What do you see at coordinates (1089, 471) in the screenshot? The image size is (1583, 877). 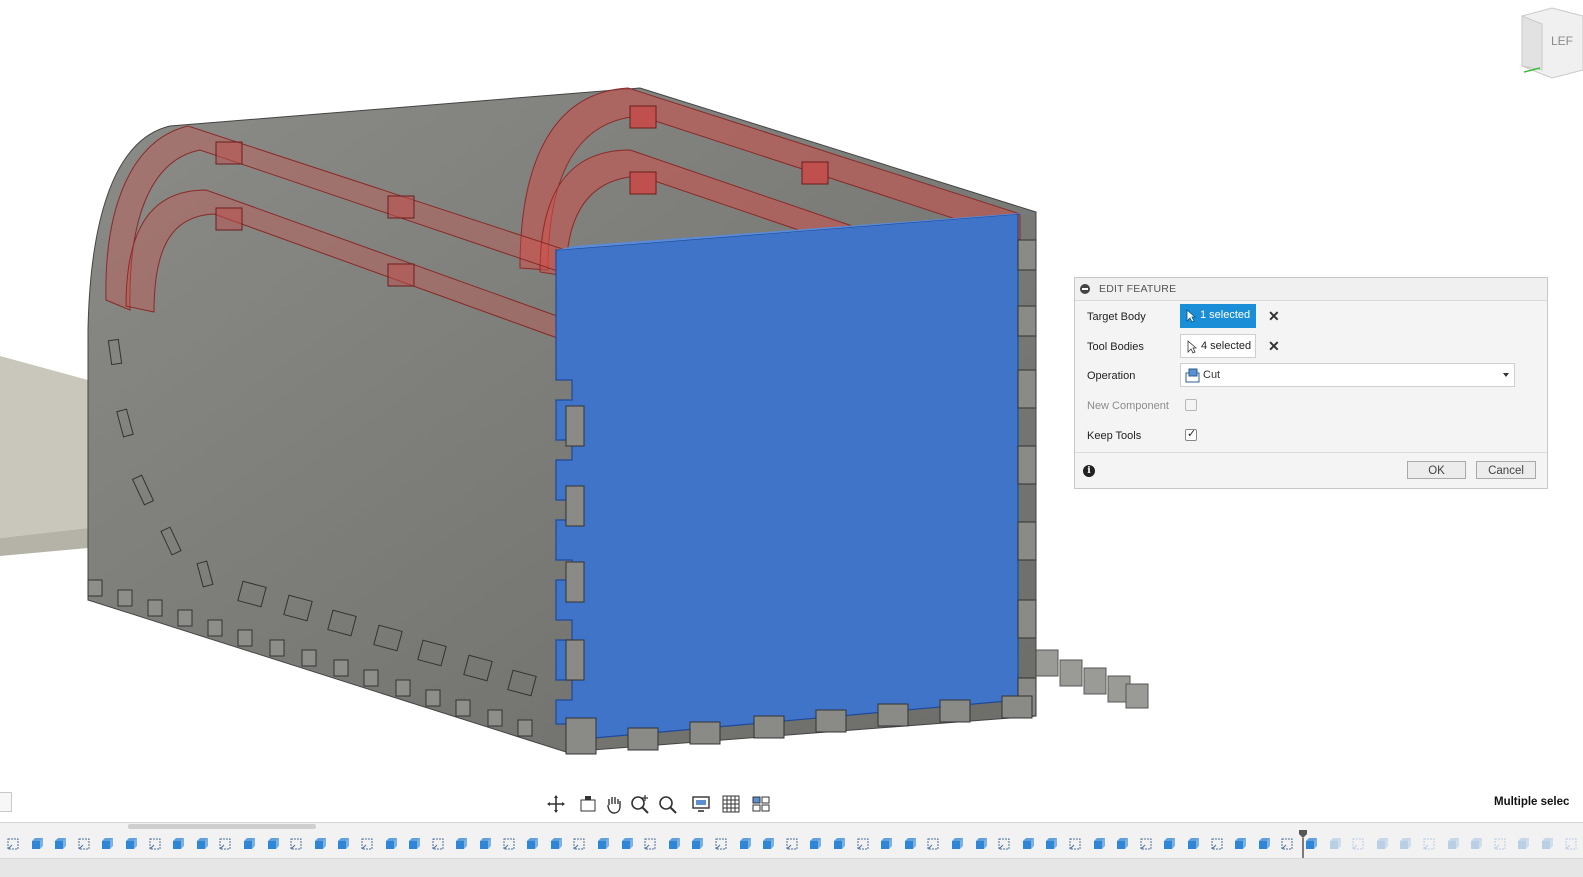 I see `info-icon: i` at bounding box center [1089, 471].